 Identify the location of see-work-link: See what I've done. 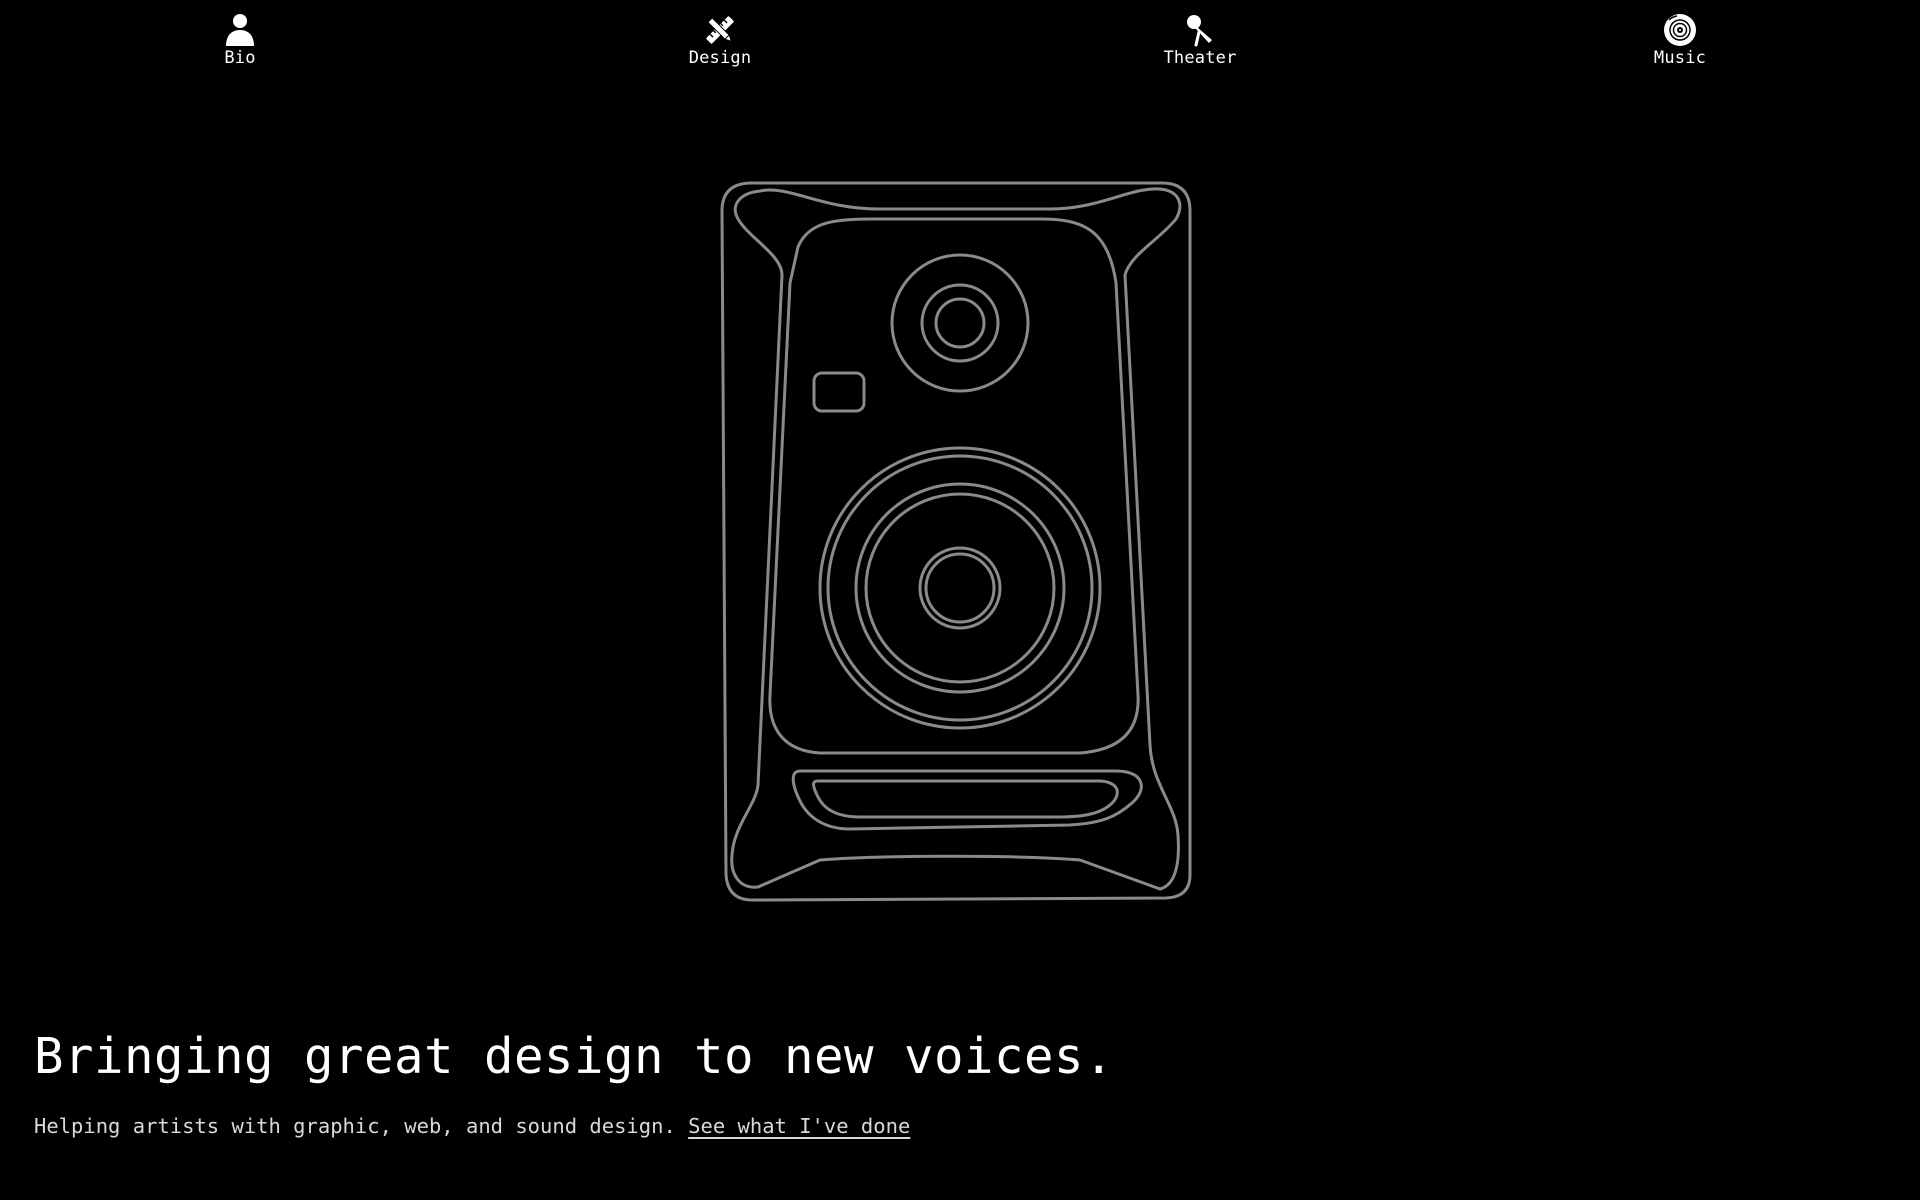
(799, 1126).